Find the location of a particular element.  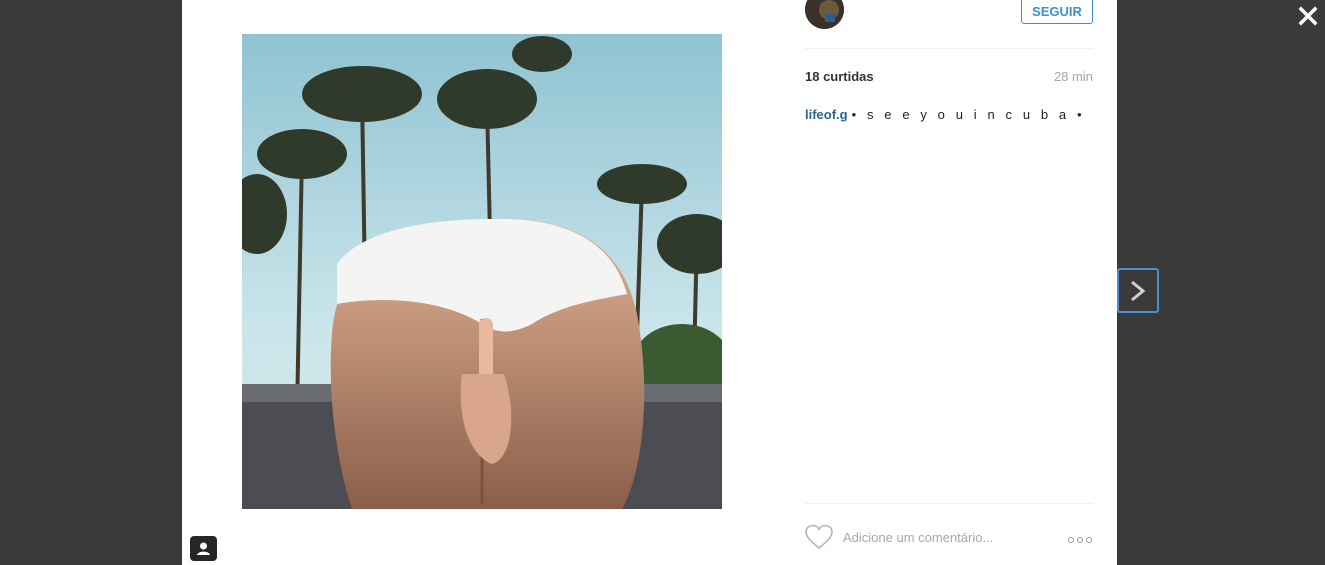

chevron-right-icon is located at coordinates (1138, 291).